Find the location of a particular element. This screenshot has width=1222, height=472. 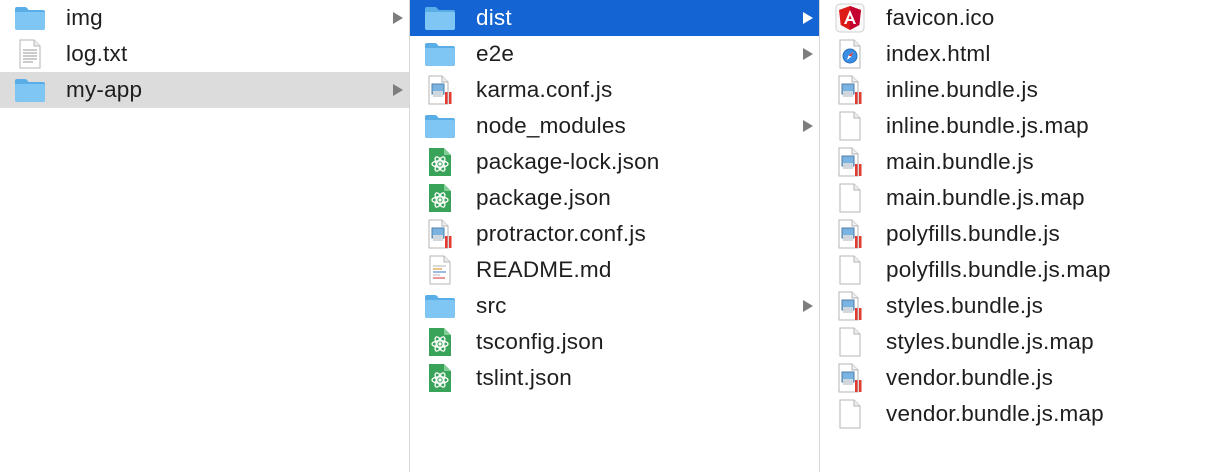

file-name-label: img is located at coordinates (84, 17).